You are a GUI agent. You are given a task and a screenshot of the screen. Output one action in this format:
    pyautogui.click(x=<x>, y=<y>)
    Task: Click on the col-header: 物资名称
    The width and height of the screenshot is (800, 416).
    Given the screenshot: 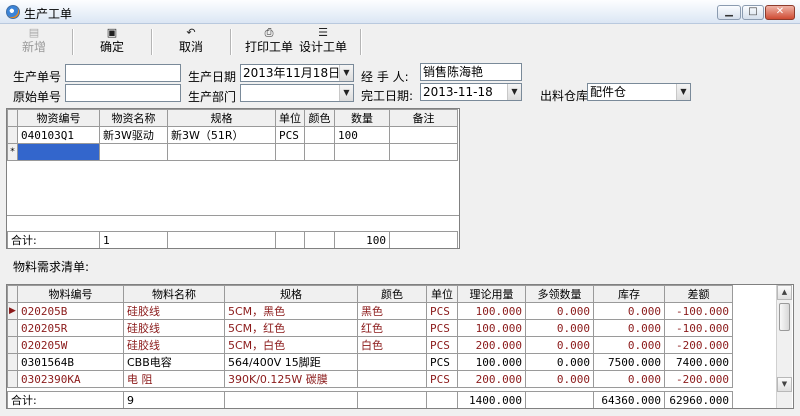 What is the action you would take?
    pyautogui.click(x=133, y=118)
    